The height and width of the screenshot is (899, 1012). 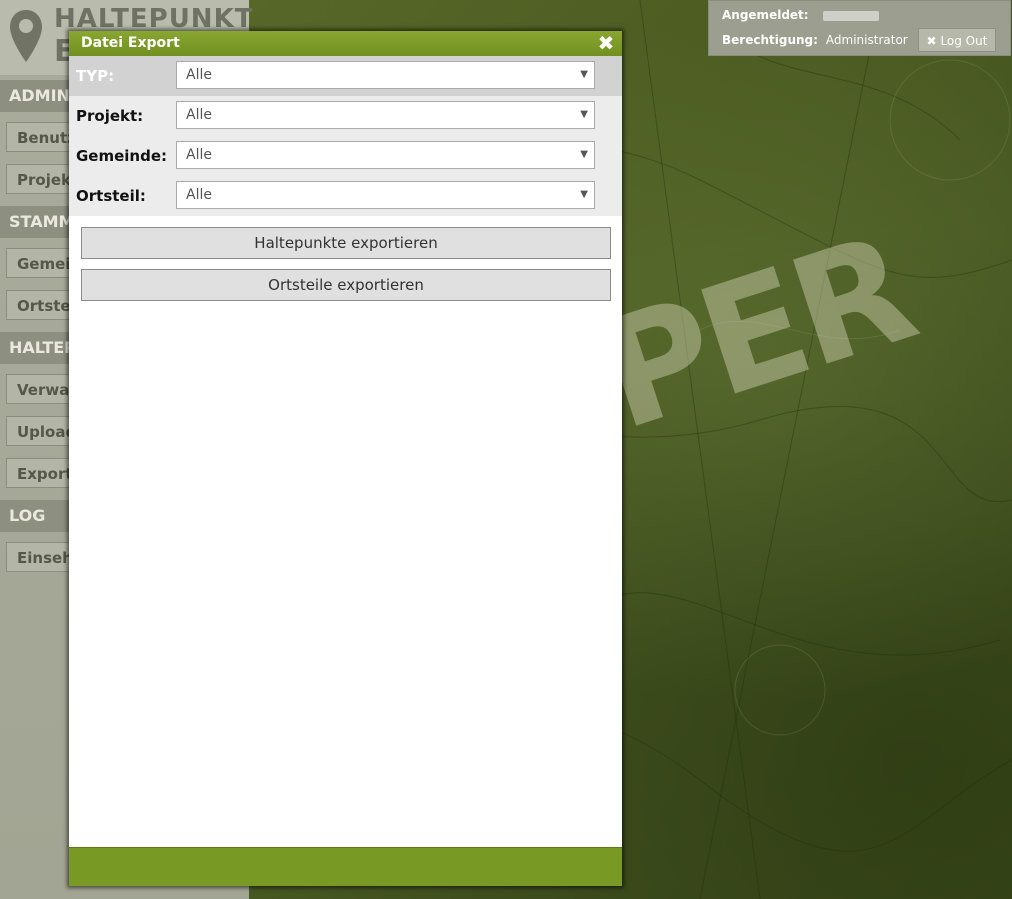 What do you see at coordinates (345, 866) in the screenshot?
I see `dialog-footer` at bounding box center [345, 866].